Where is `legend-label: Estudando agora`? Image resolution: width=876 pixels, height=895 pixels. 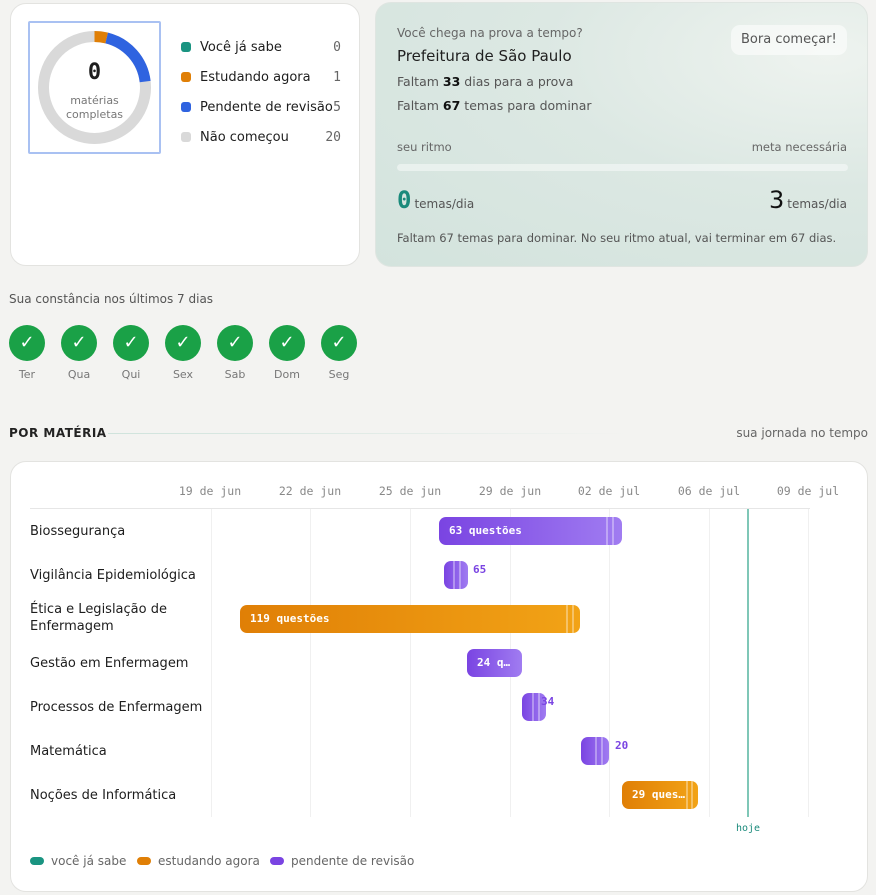 legend-label: Estudando agora is located at coordinates (255, 77).